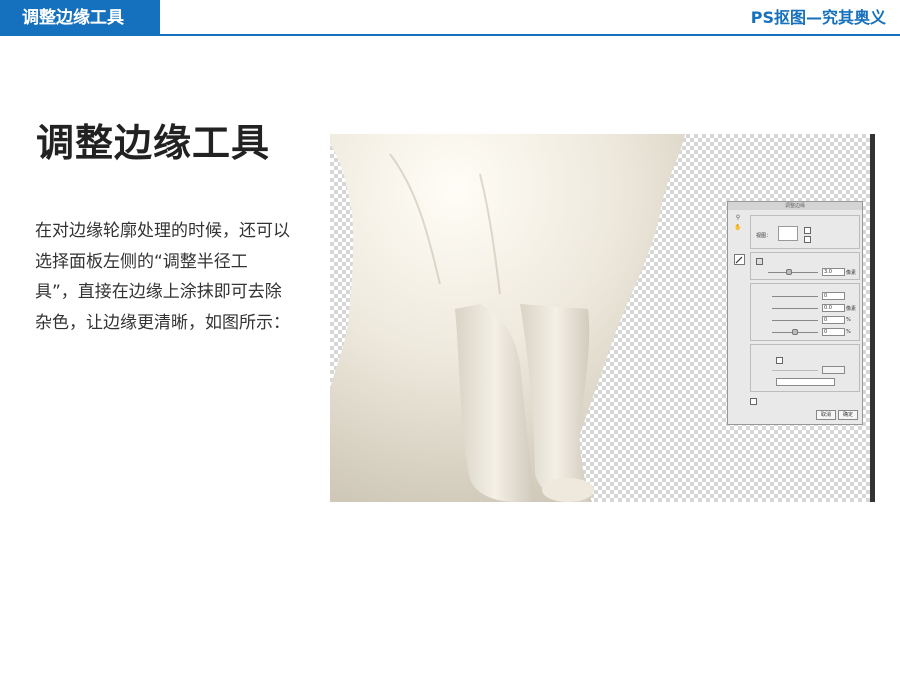 Image resolution: width=900 pixels, height=673 pixels. What do you see at coordinates (818, 17) in the screenshot?
I see `course-title: PS抠图—究其奥义` at bounding box center [818, 17].